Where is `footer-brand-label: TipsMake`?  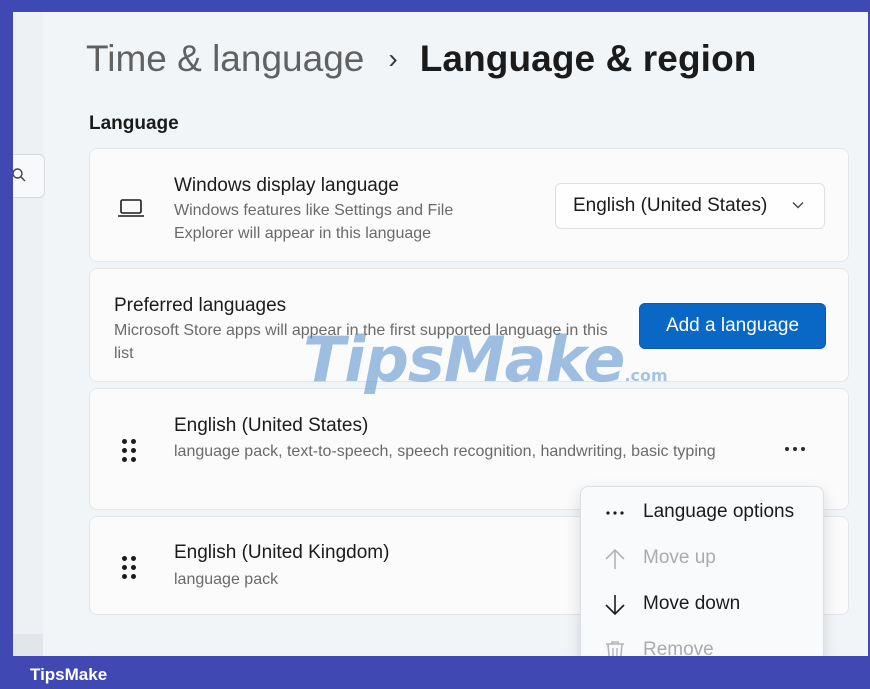 footer-brand-label: TipsMake is located at coordinates (69, 674).